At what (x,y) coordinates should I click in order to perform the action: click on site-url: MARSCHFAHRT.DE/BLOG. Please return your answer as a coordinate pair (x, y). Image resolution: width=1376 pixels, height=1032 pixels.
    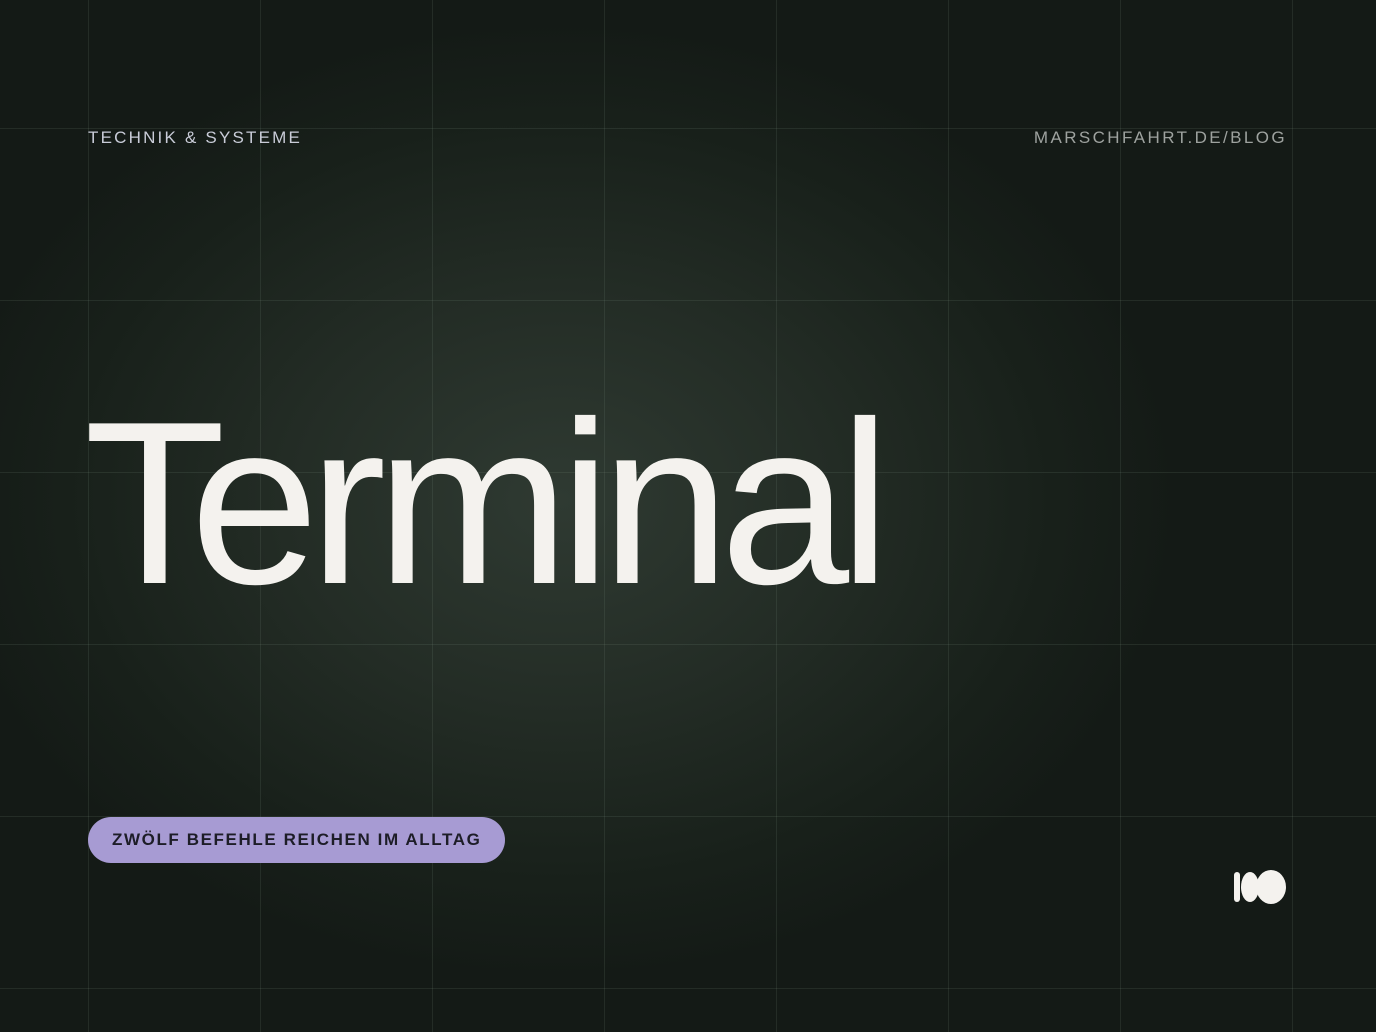
    Looking at the image, I should click on (1160, 137).